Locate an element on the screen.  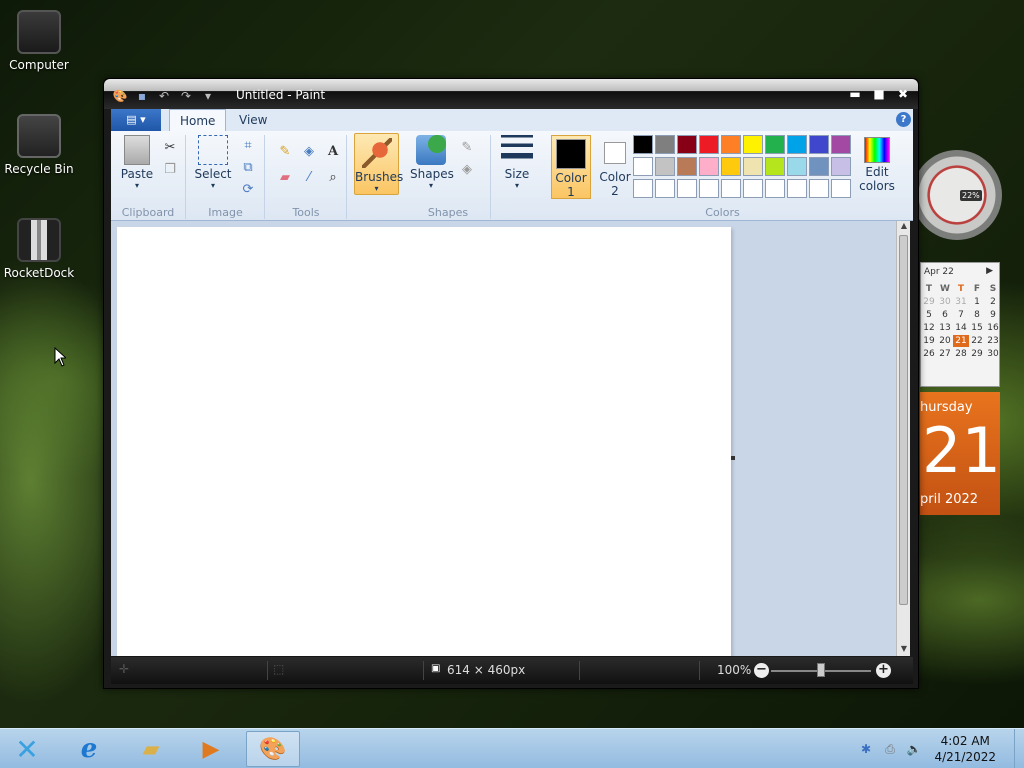
cpu-gauge-gadget is located at coordinates (957, 195).